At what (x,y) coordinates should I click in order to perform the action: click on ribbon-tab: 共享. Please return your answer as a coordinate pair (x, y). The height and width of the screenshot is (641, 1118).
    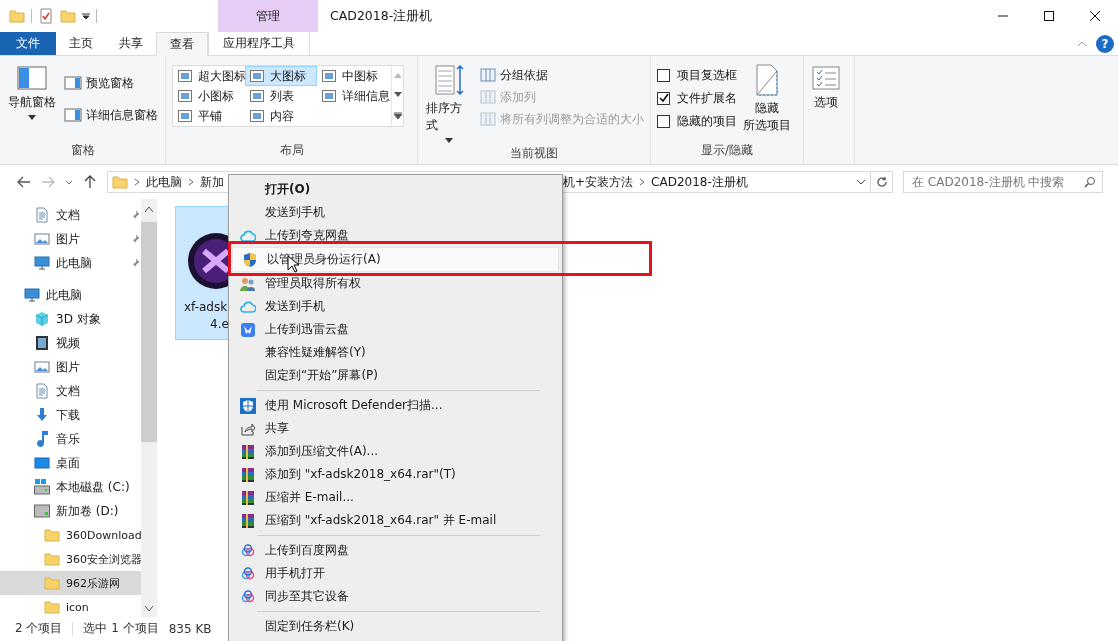
    Looking at the image, I should click on (131, 43).